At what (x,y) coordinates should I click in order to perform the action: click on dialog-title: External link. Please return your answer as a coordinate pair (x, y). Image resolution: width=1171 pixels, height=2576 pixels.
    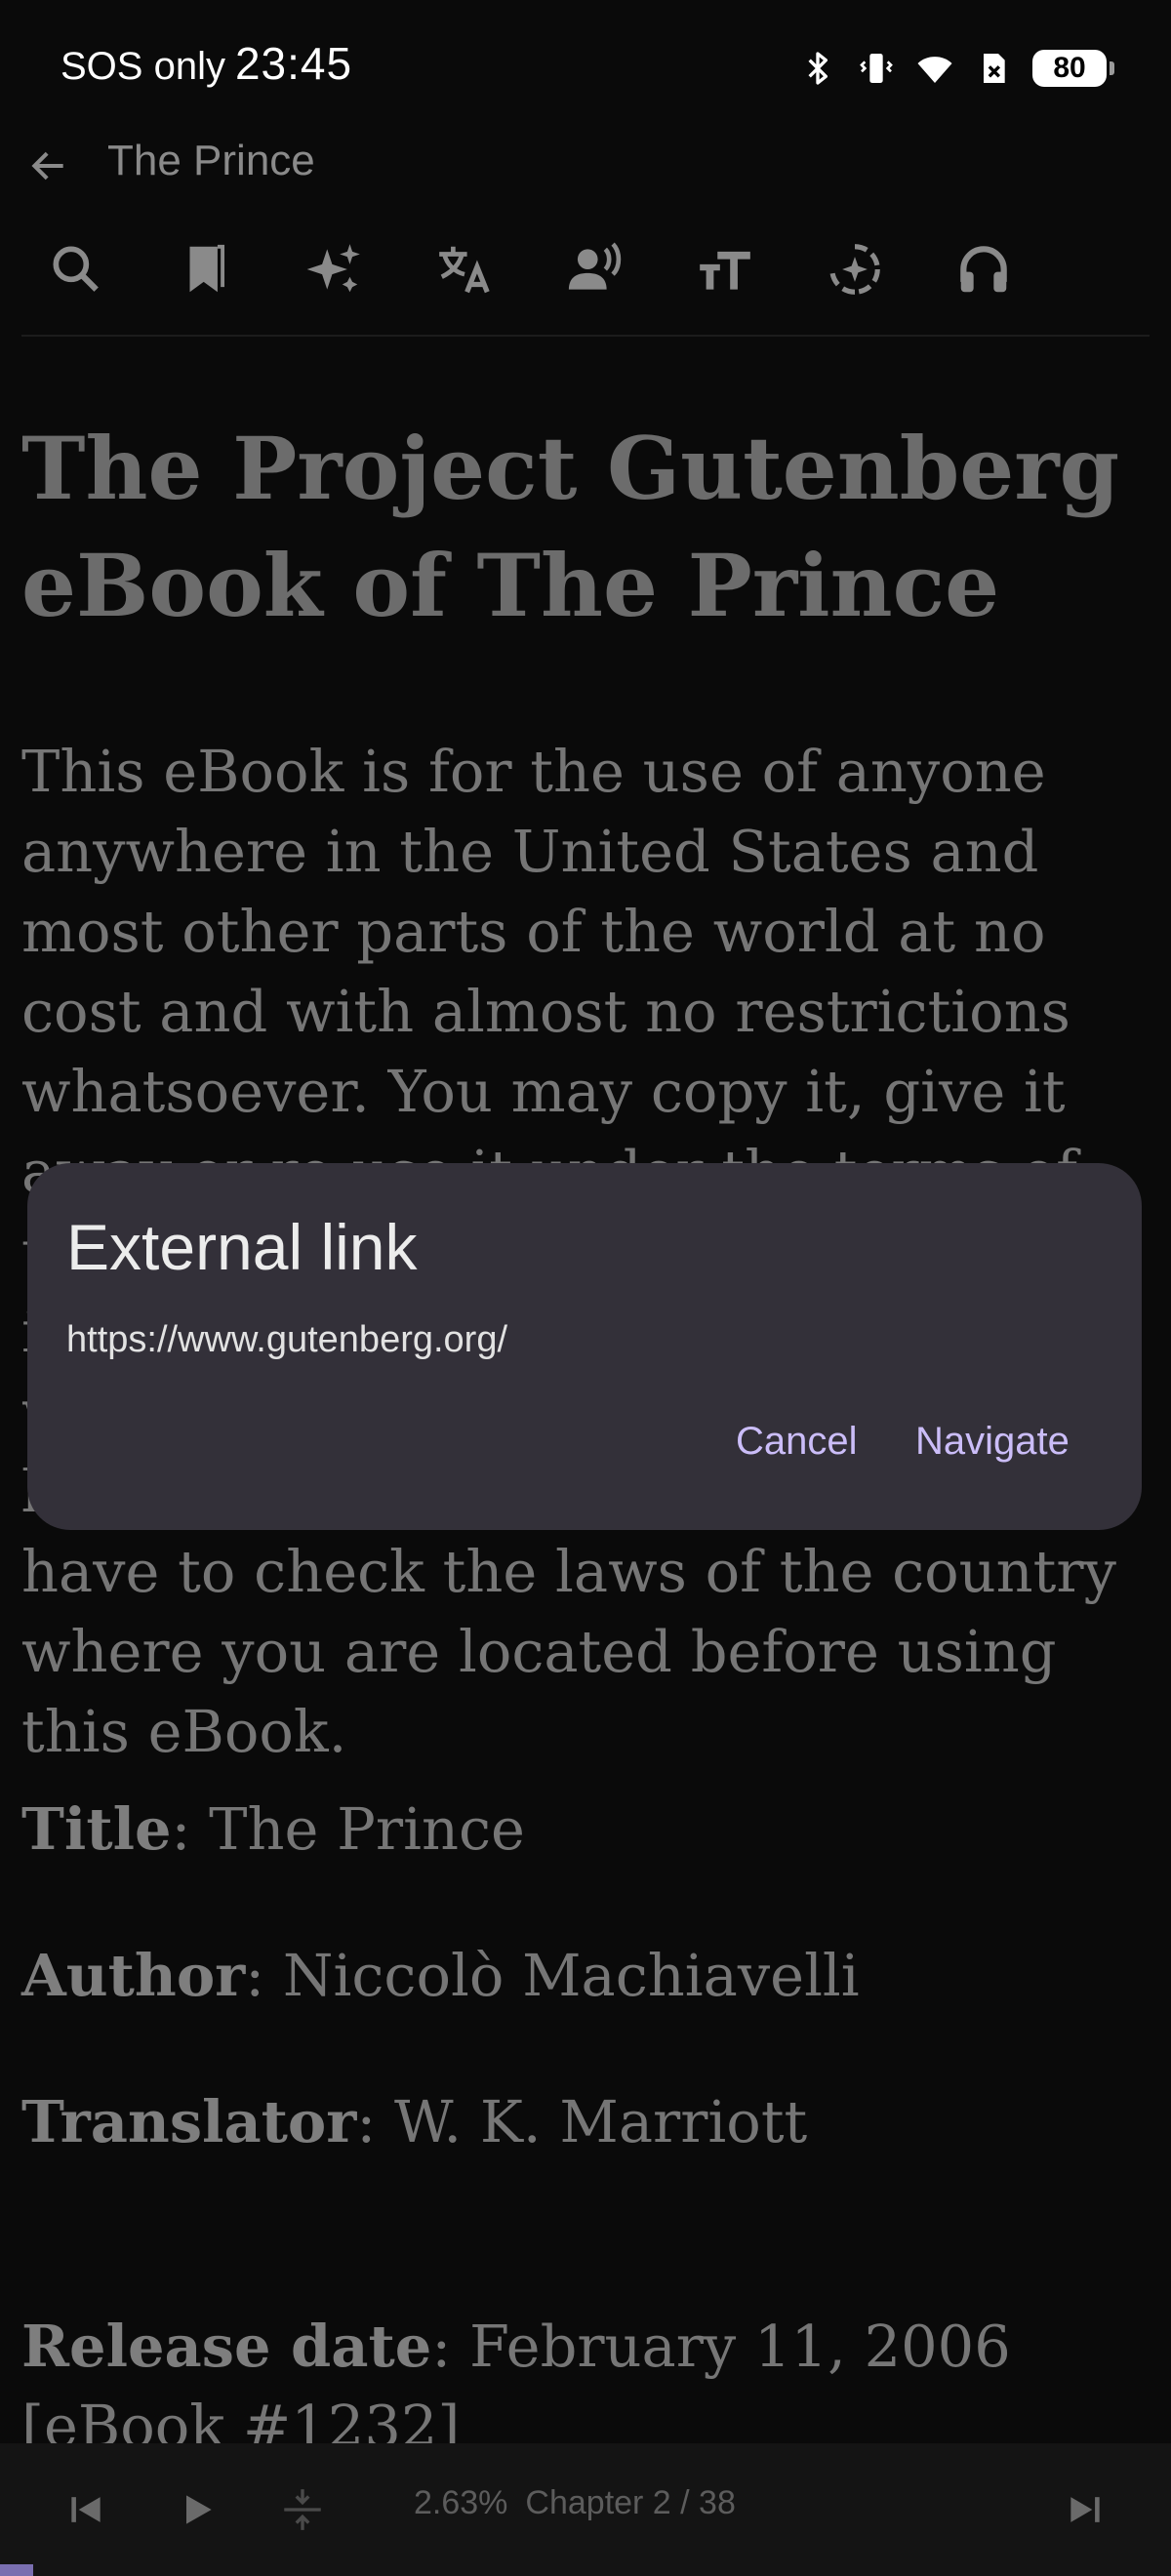
    Looking at the image, I should click on (242, 1247).